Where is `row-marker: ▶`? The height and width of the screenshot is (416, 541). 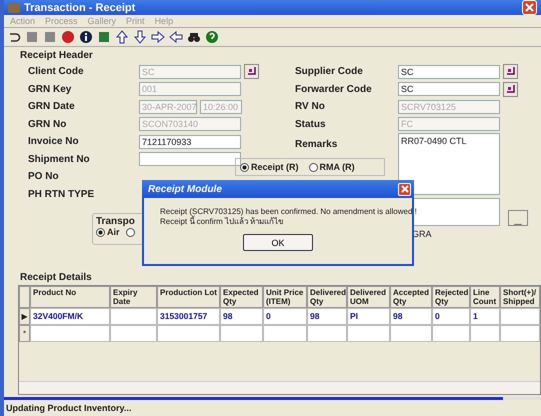 row-marker: ▶ is located at coordinates (24, 316).